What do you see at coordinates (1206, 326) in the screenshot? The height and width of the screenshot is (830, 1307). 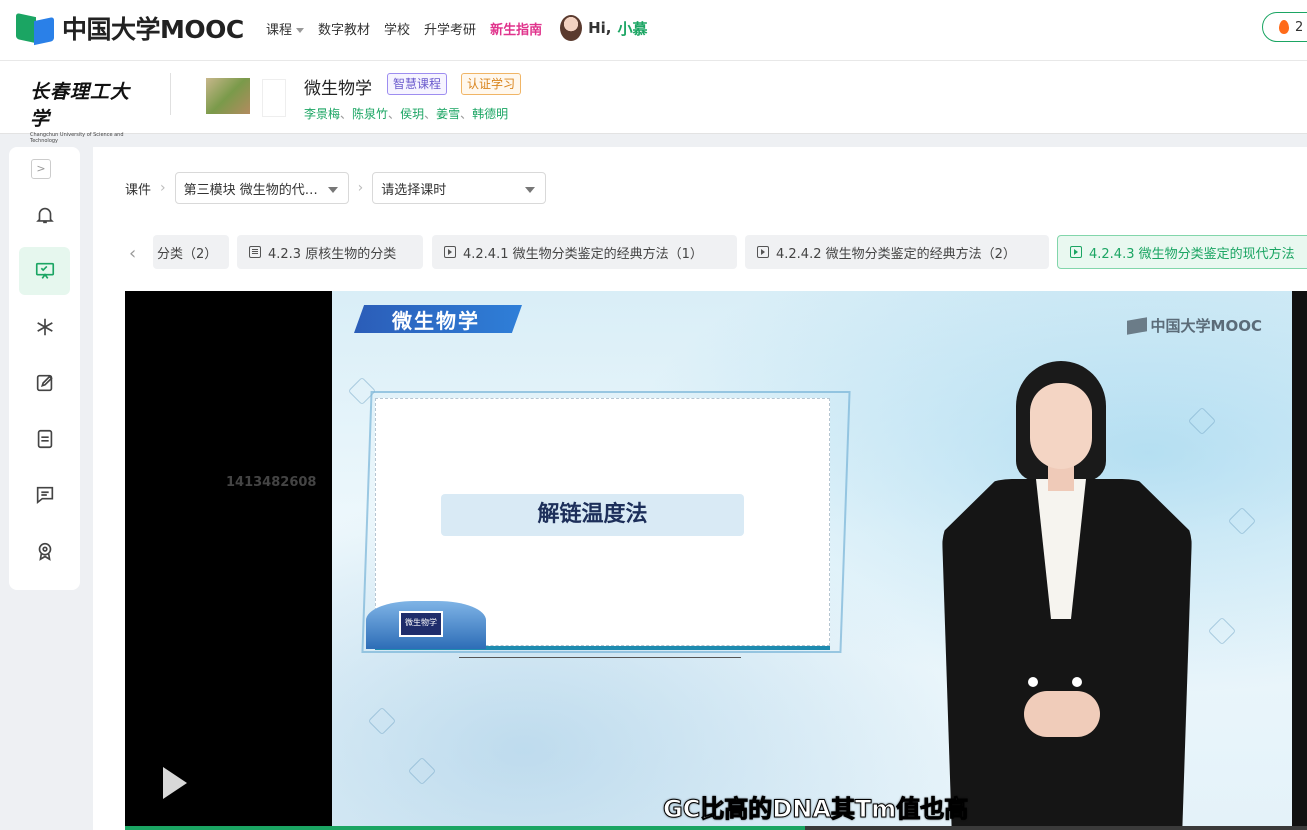 I see `video-brand-text: 中国大学MOOC` at bounding box center [1206, 326].